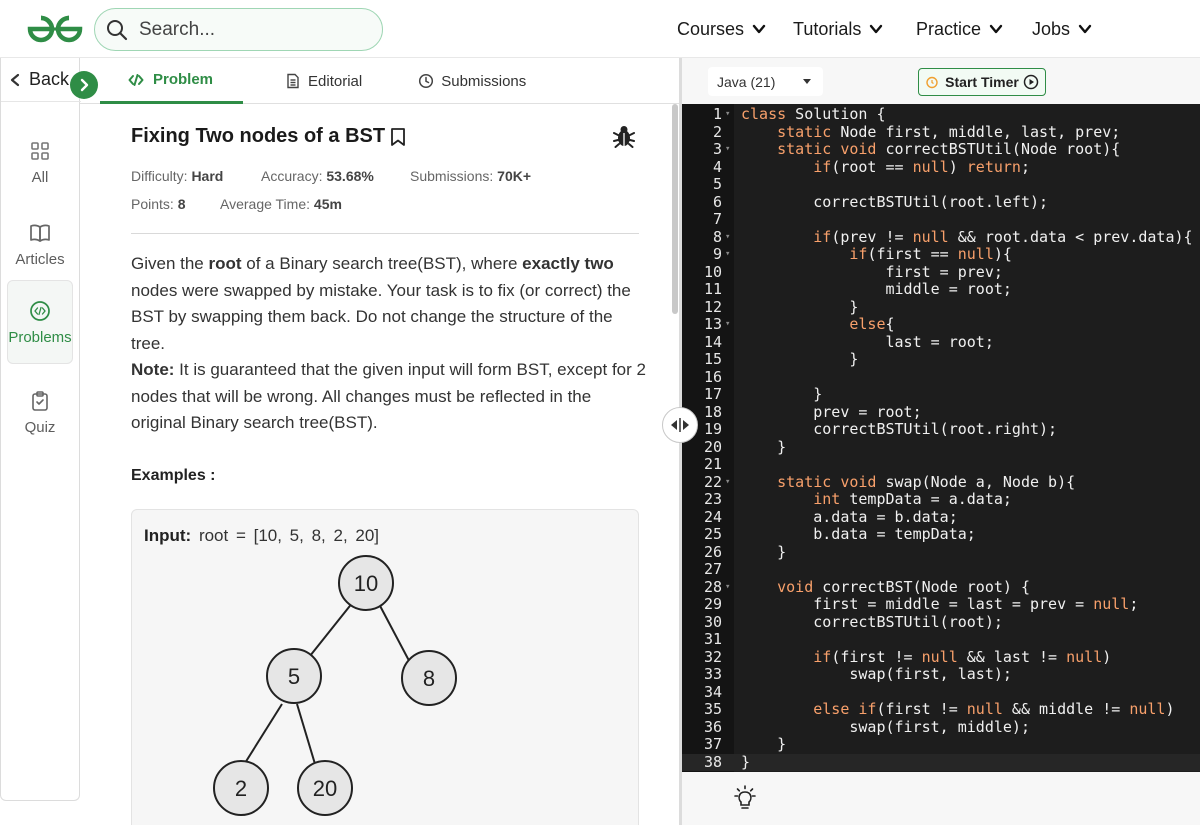 The image size is (1200, 825). I want to click on timer-label: Start Timer, so click(982, 82).